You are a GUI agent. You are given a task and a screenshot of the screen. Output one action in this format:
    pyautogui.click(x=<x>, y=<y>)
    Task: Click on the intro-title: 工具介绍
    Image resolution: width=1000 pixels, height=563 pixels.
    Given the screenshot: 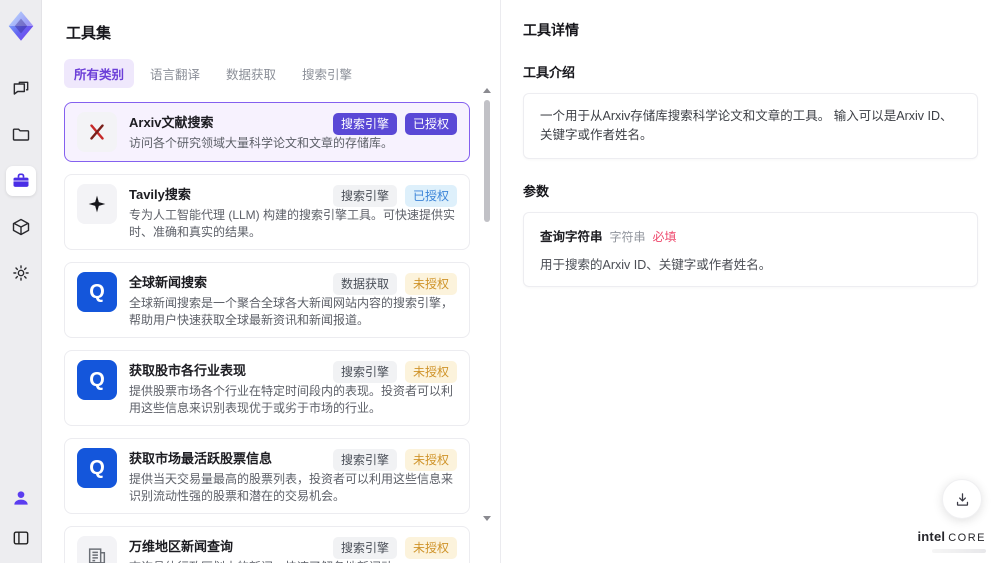 What is the action you would take?
    pyautogui.click(x=549, y=72)
    